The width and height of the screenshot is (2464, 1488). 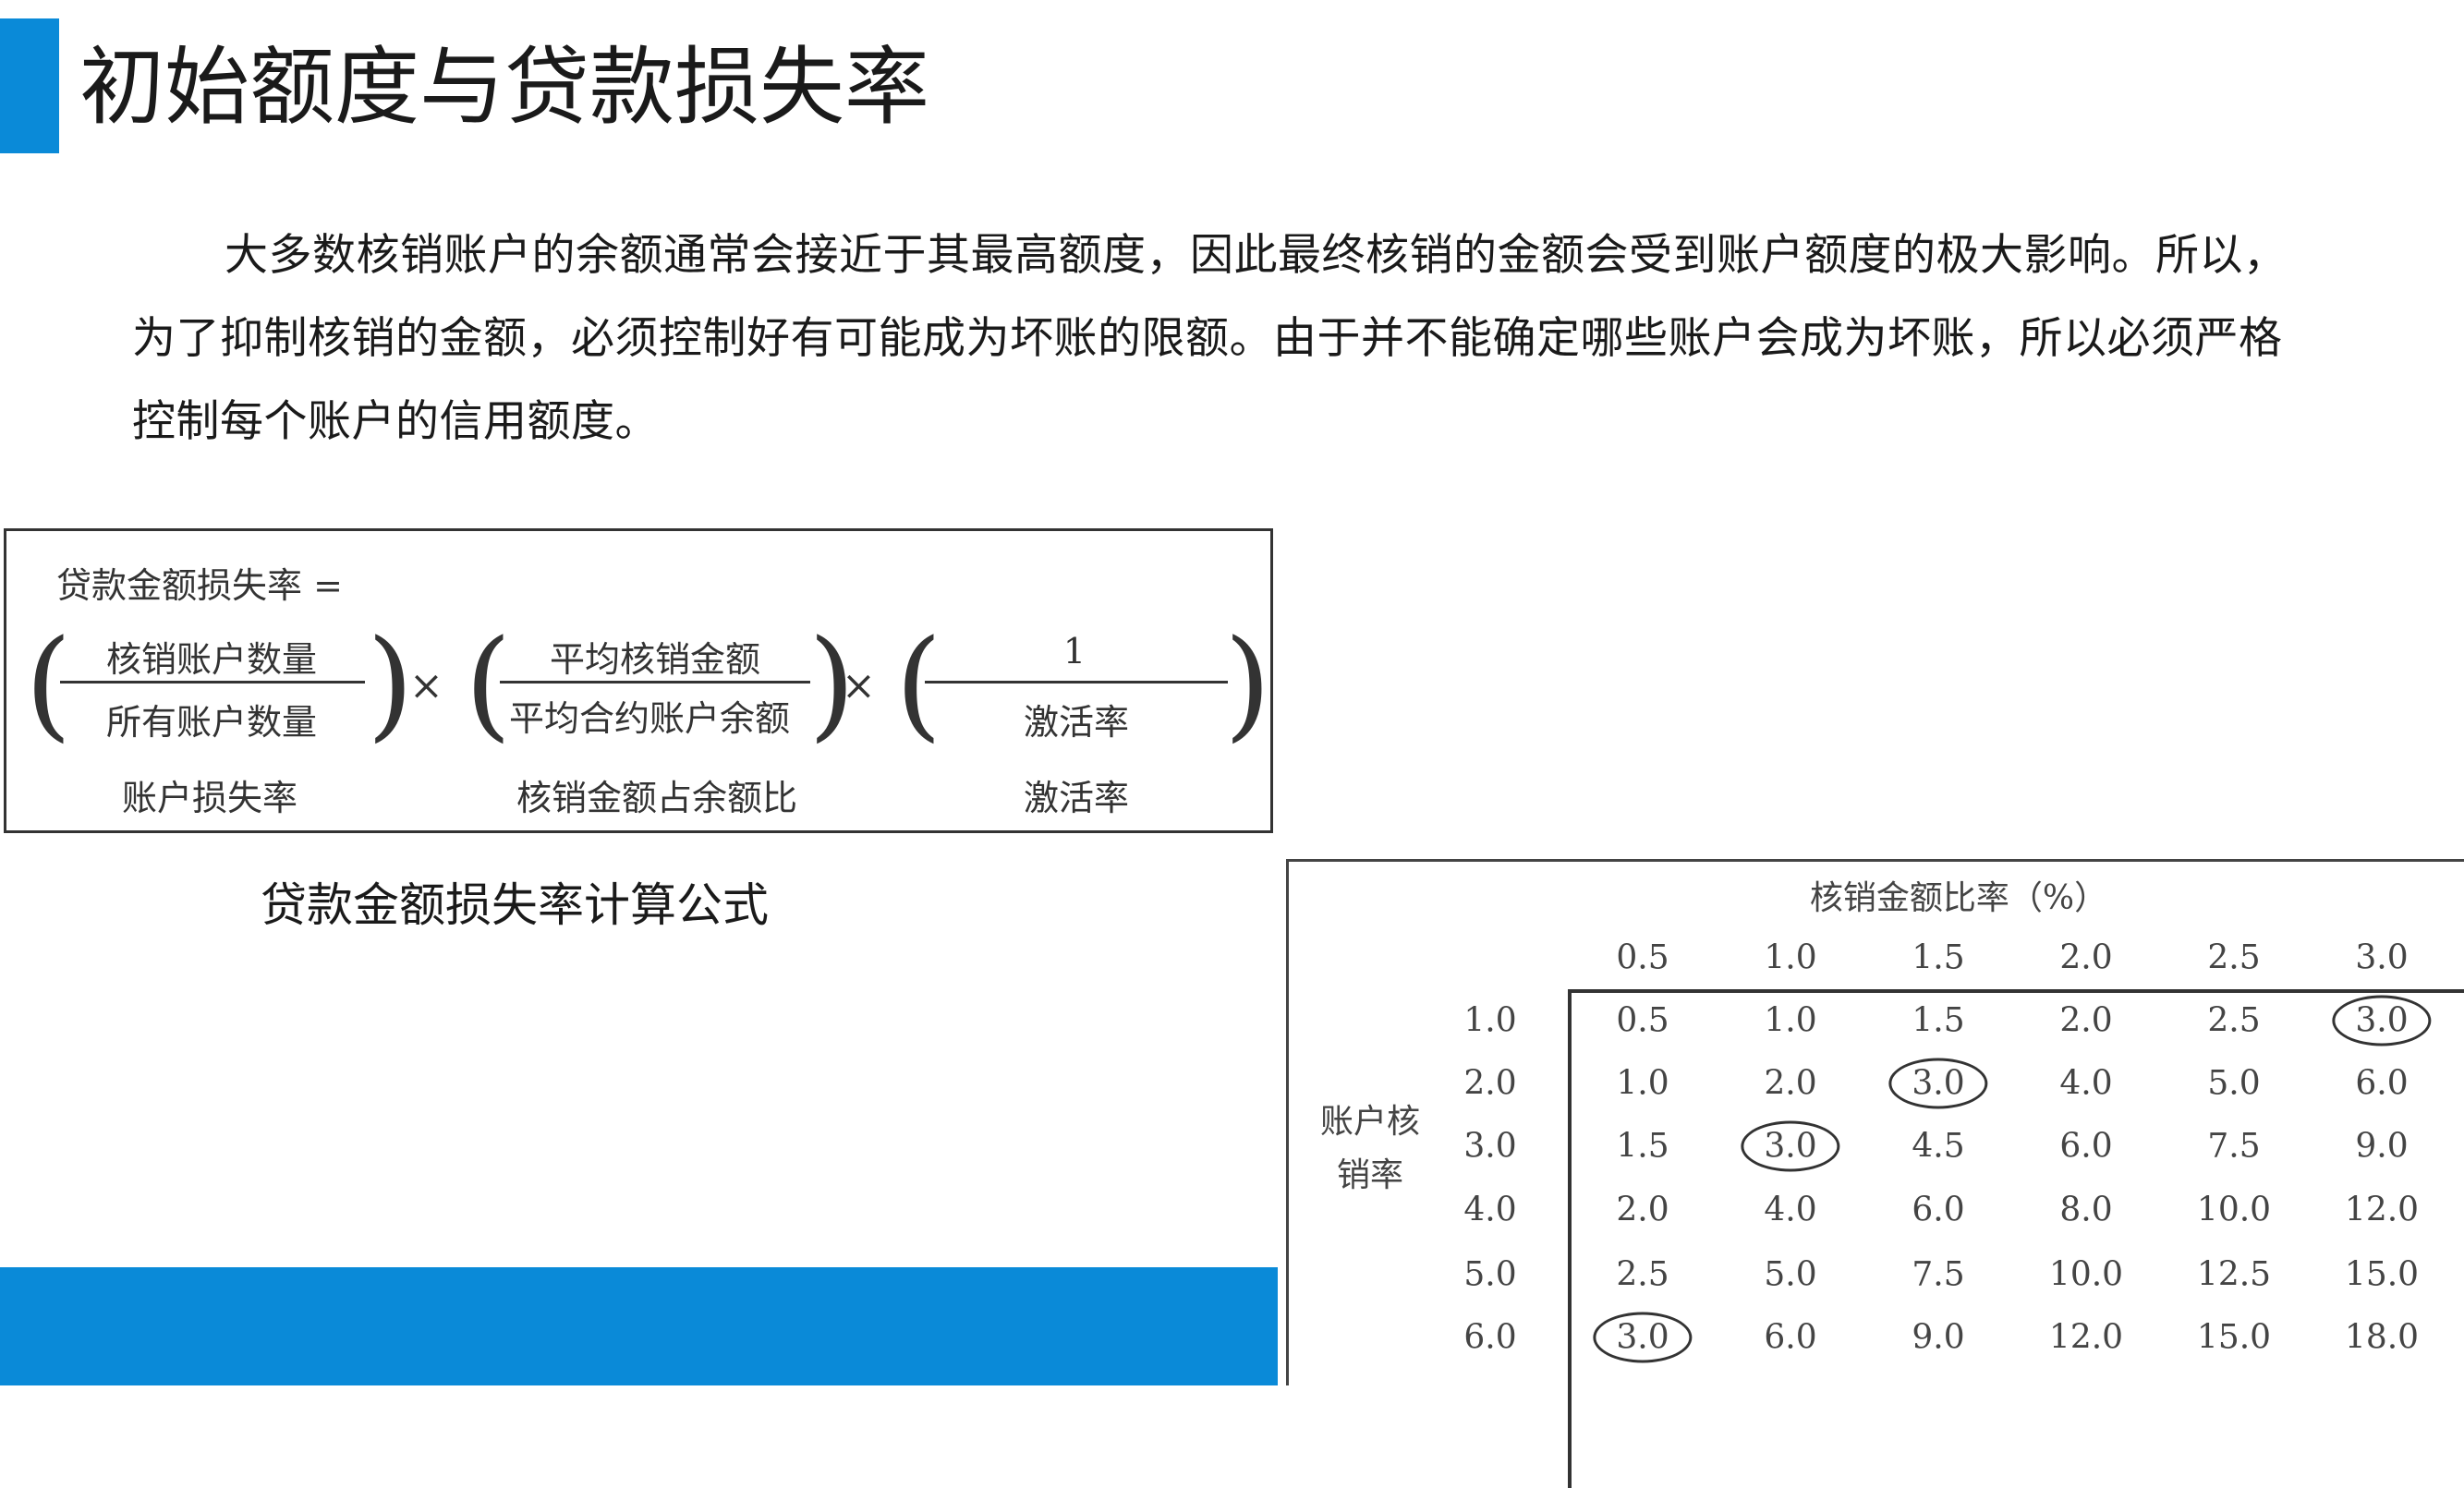 What do you see at coordinates (29, 86) in the screenshot?
I see `title-accent-bar` at bounding box center [29, 86].